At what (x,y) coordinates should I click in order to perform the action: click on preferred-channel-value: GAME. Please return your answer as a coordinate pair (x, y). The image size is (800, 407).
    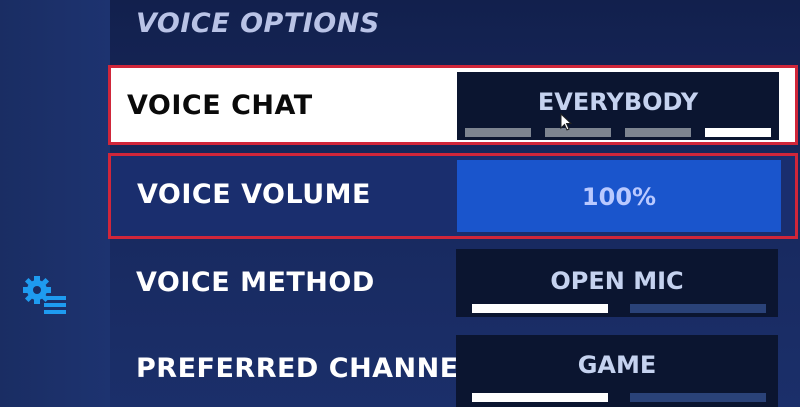
    Looking at the image, I should click on (617, 365).